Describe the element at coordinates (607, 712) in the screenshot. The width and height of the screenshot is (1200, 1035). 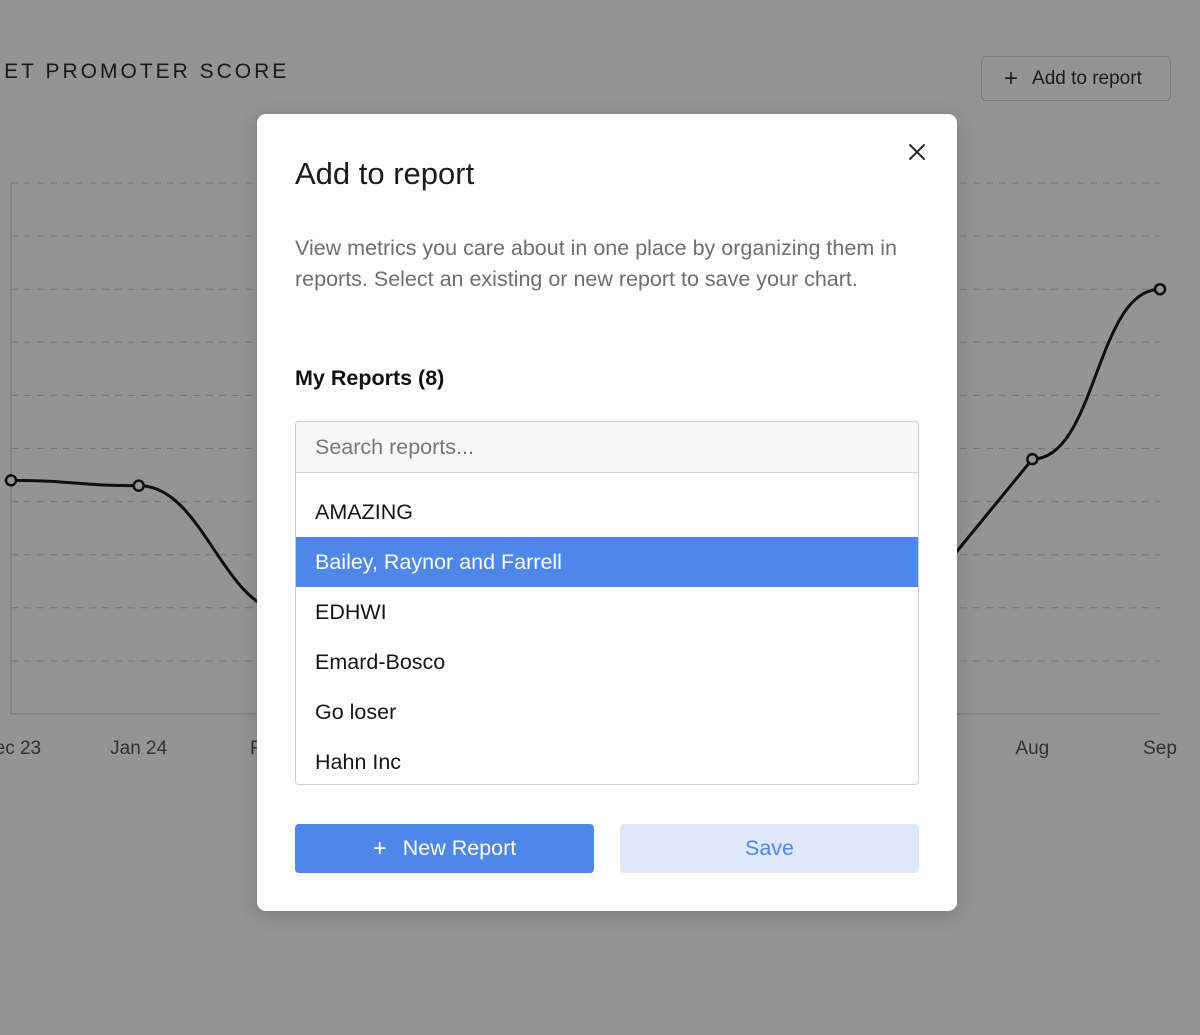
I see `report-item: Go loser` at that location.